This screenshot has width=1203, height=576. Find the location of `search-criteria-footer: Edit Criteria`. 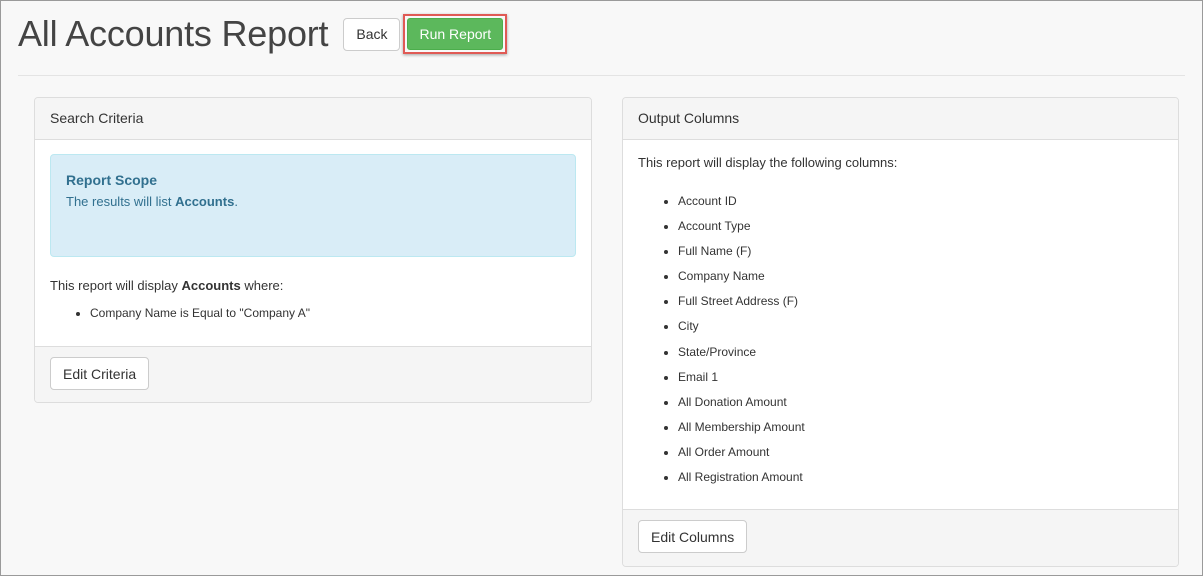

search-criteria-footer: Edit Criteria is located at coordinates (313, 374).